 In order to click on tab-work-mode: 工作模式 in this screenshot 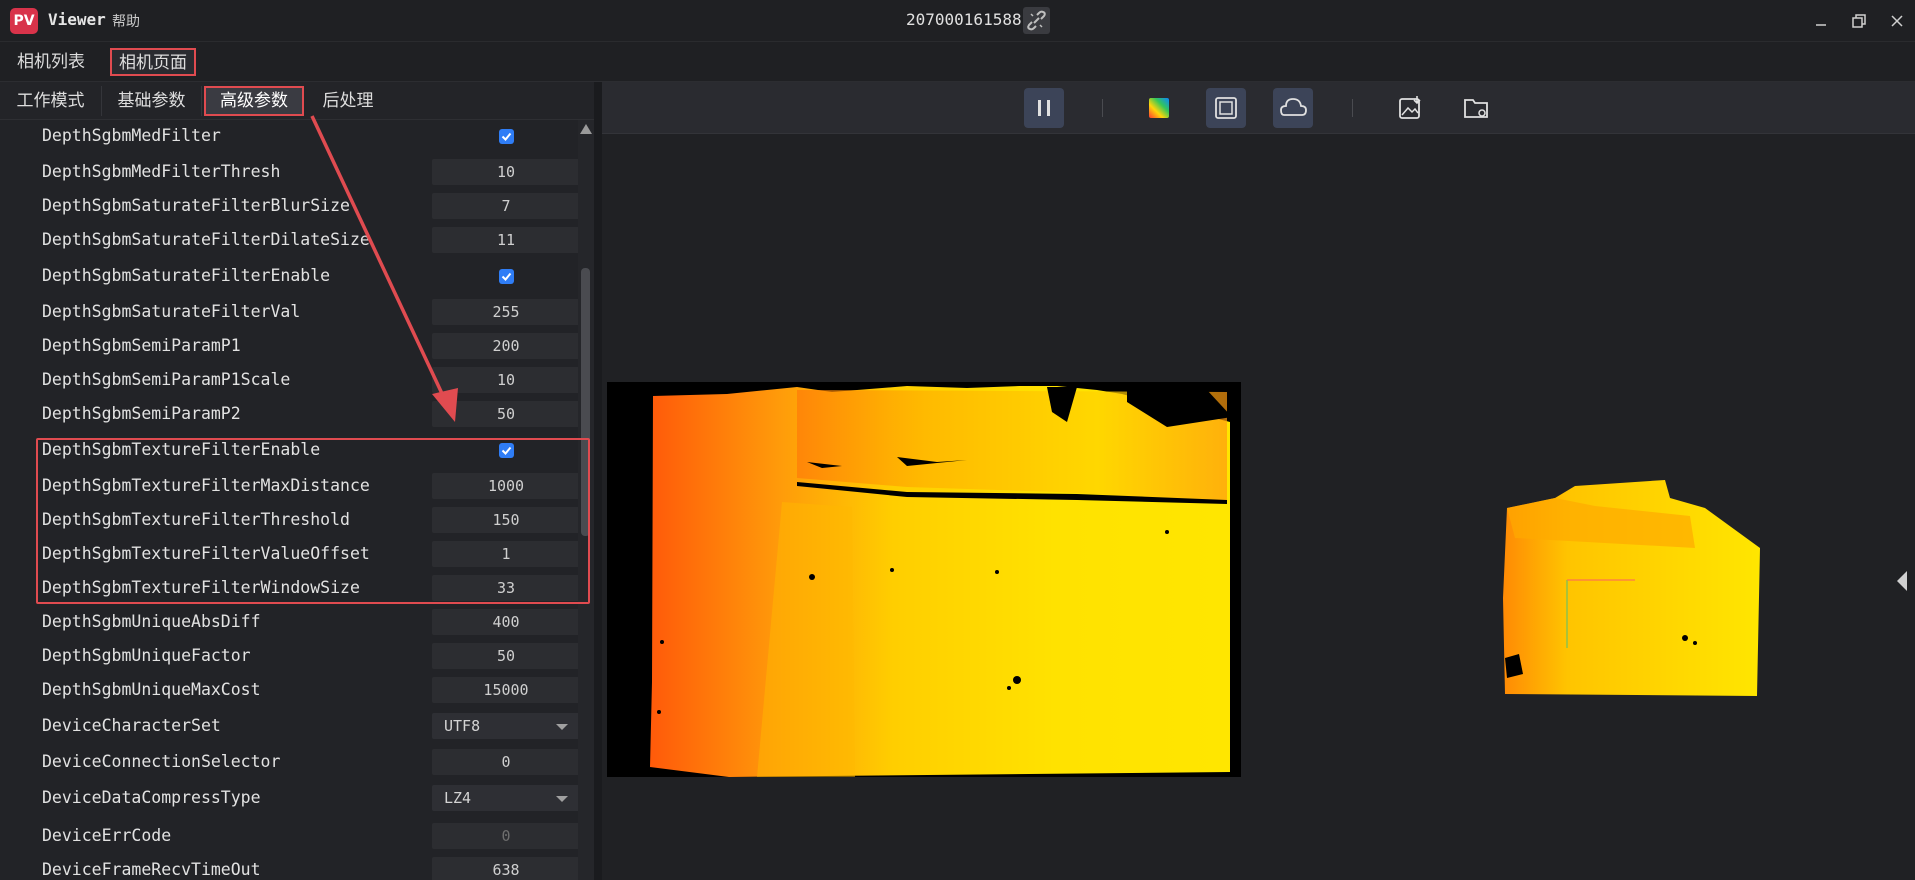, I will do `click(51, 101)`.